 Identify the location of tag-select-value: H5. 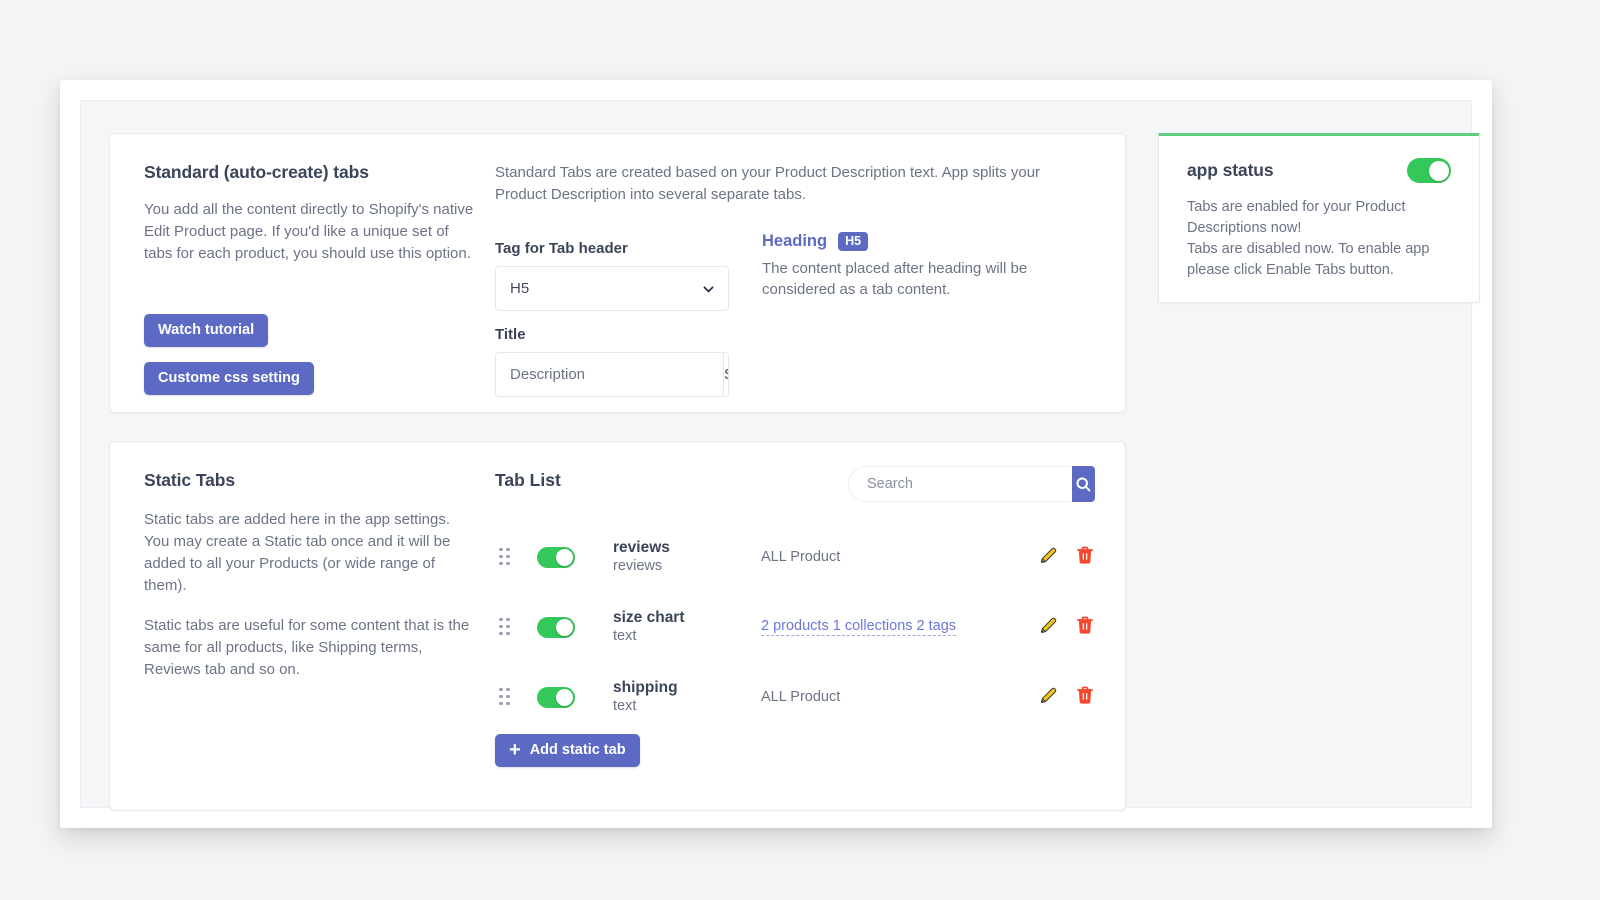
(520, 288).